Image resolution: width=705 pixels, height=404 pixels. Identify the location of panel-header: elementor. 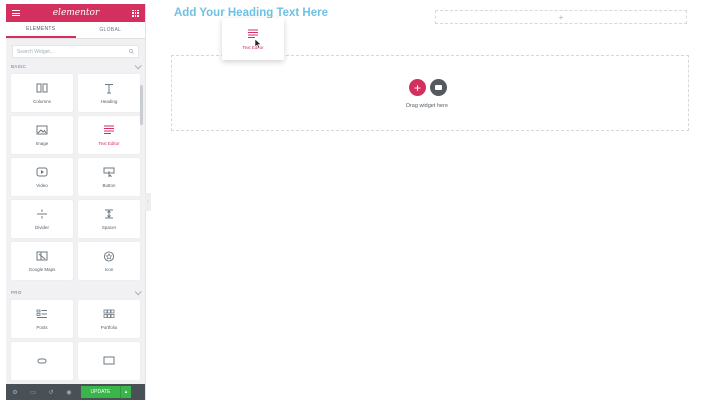
(75, 13).